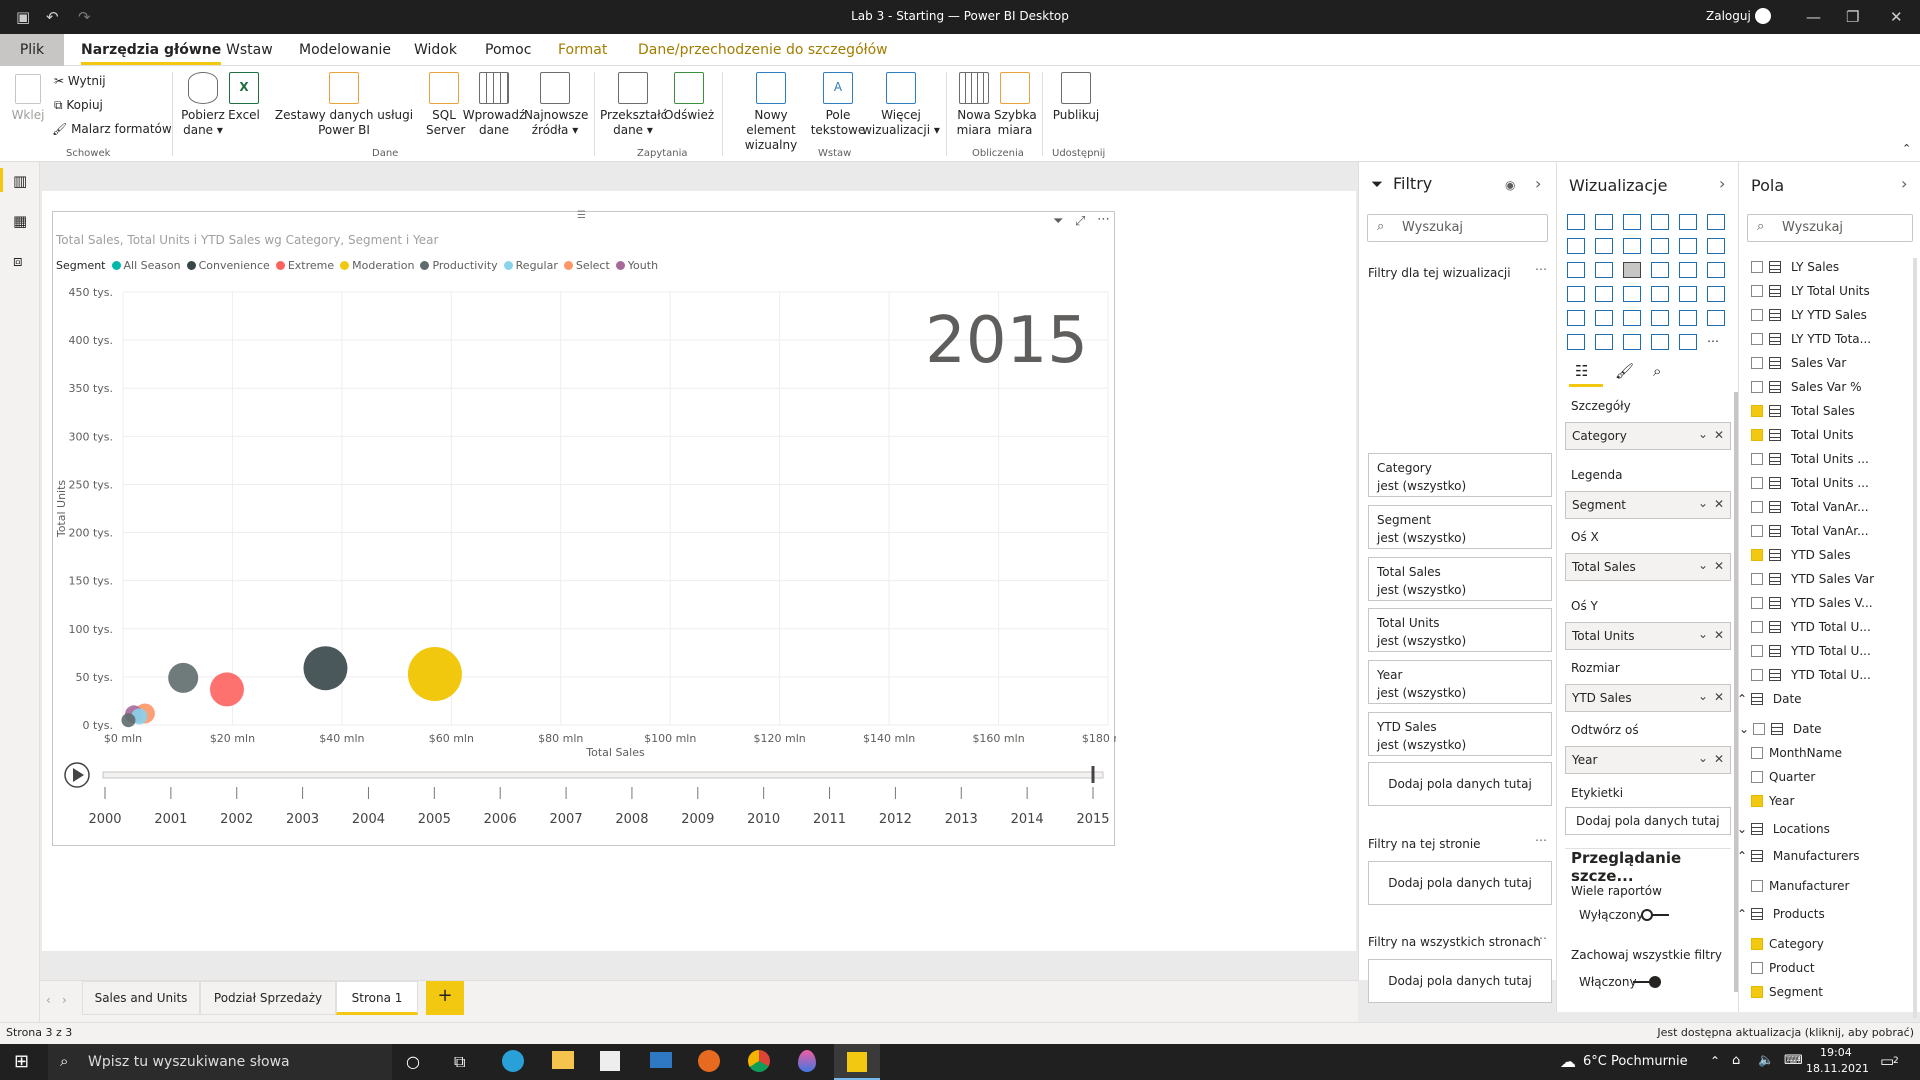 This screenshot has height=1080, width=1920. Describe the element at coordinates (1632, 318) in the screenshot. I see `table-icon` at that location.